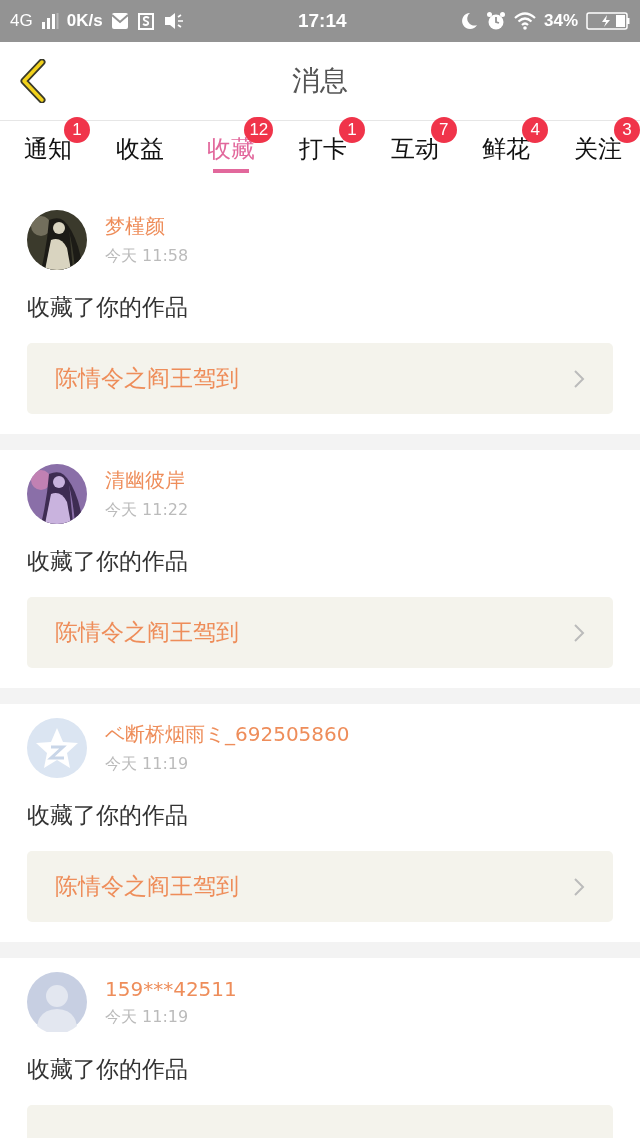  I want to click on avatar-icon, so click(57, 1002).